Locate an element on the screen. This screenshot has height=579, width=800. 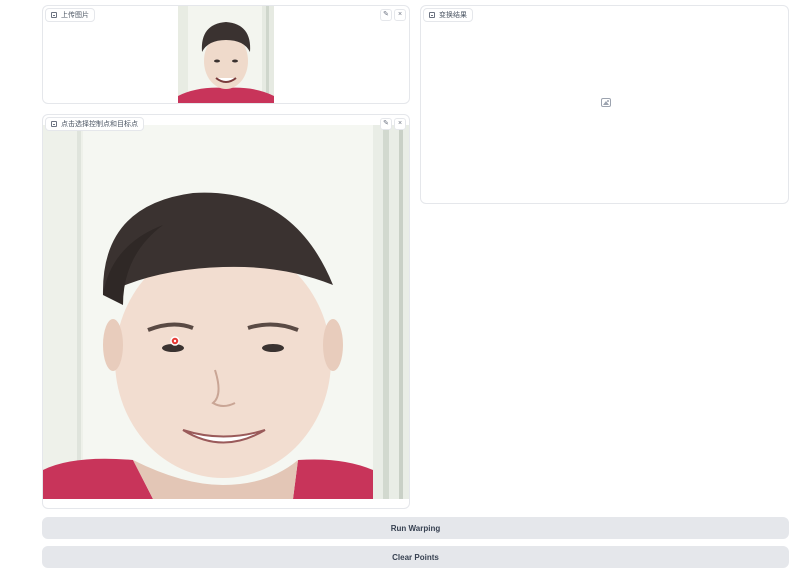
upload-image-label: 上传图片 is located at coordinates (70, 15).